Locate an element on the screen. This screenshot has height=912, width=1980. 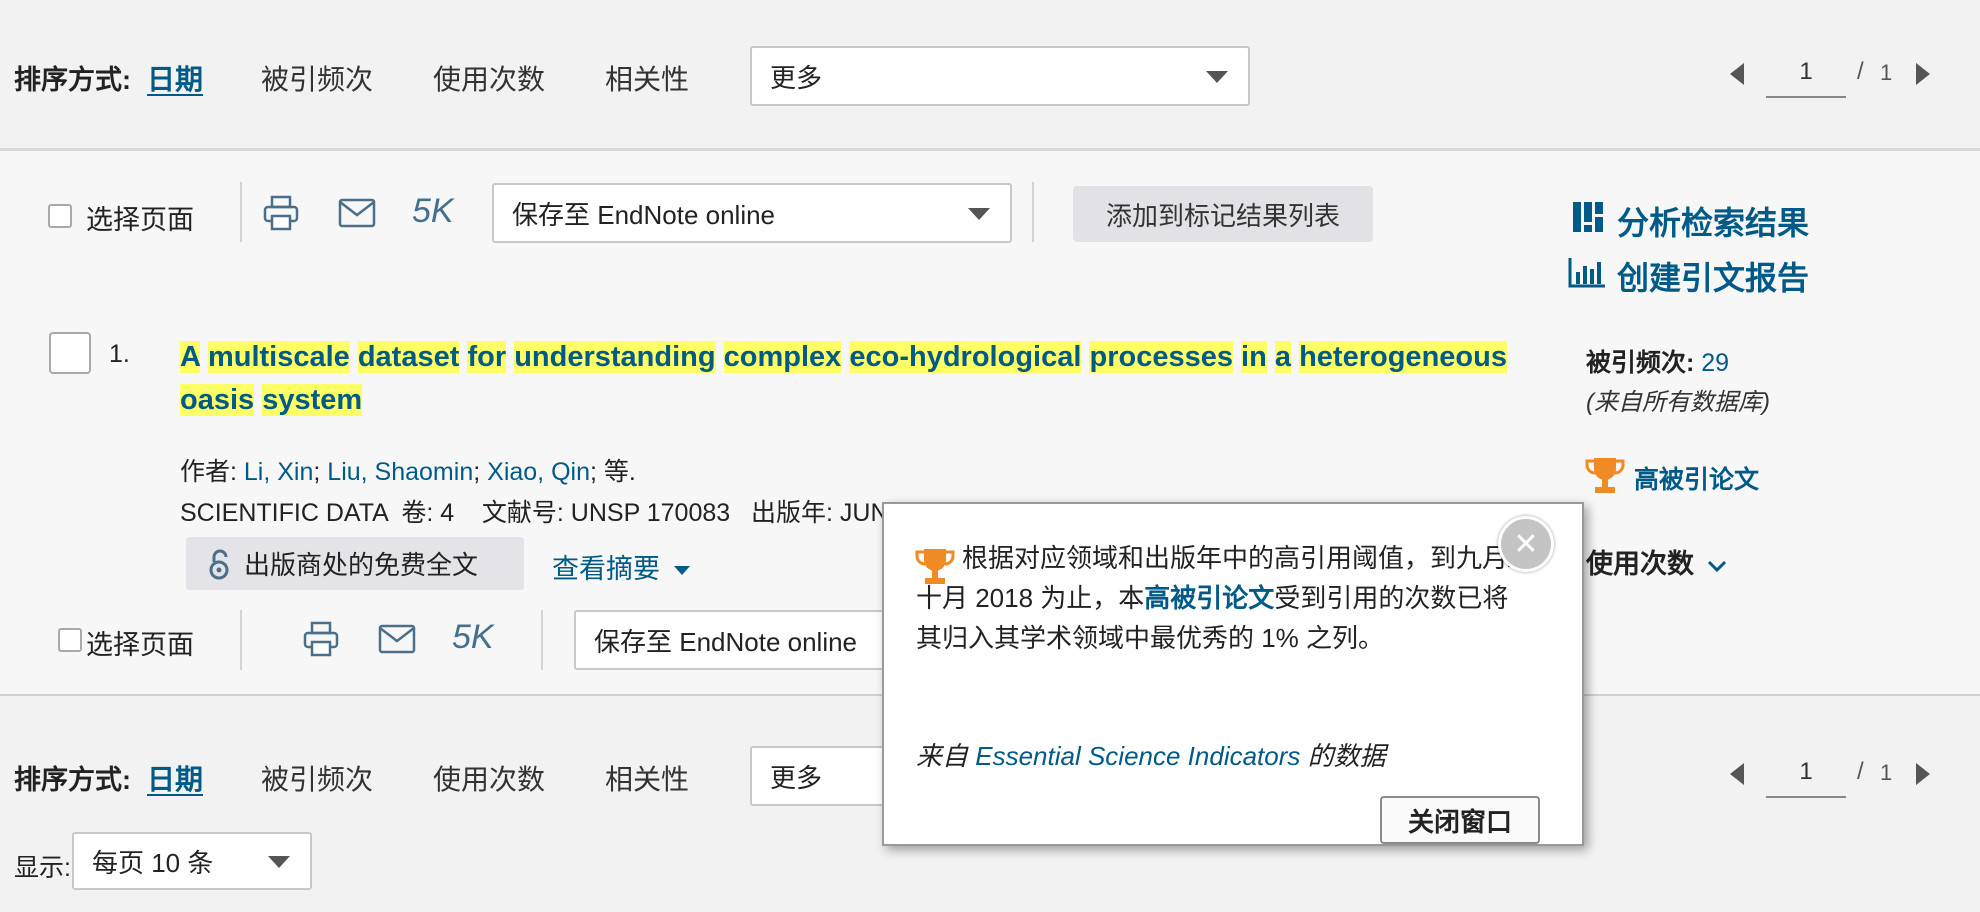
sort-option-times-cited: 被引频次 is located at coordinates (317, 78).